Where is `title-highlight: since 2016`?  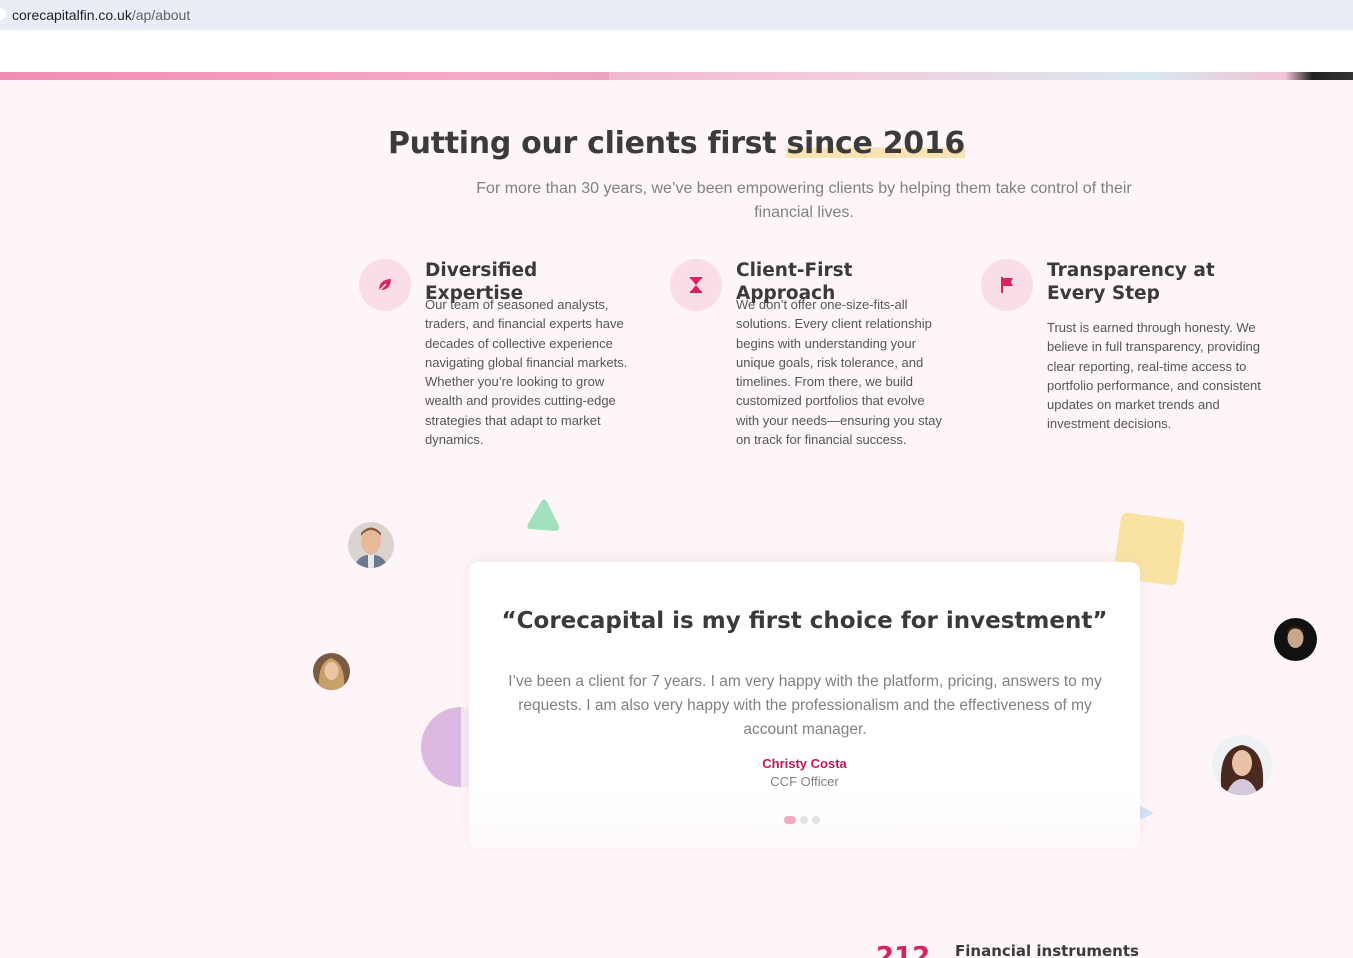 title-highlight: since 2016 is located at coordinates (876, 143).